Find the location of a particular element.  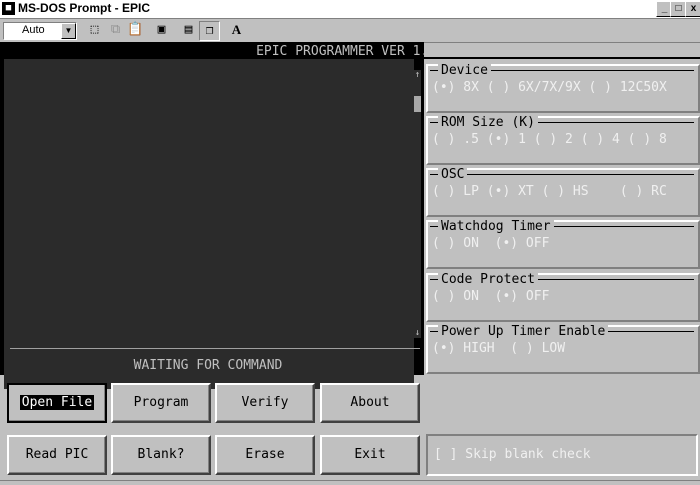

rom-size-options: ( ) .5 (•) 1 ( ) 2 ( ) 4 ( ) 8 is located at coordinates (549, 139).